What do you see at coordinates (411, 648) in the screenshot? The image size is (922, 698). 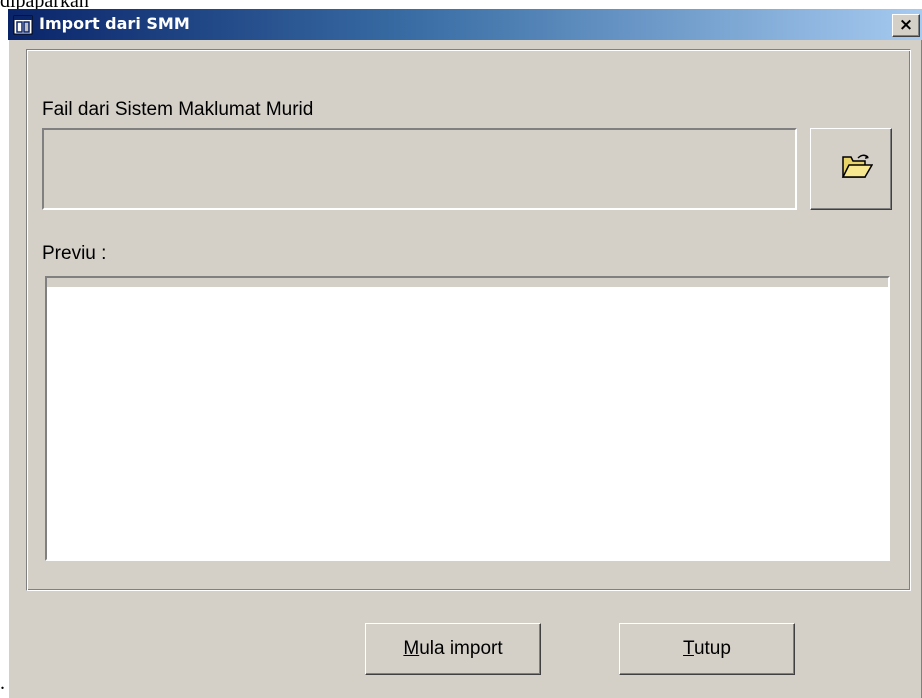 I see `start-import-mnemonic: M` at bounding box center [411, 648].